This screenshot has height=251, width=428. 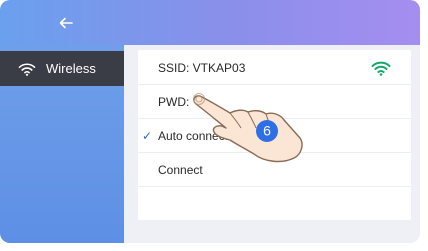 I want to click on step-number: 6, so click(x=267, y=131).